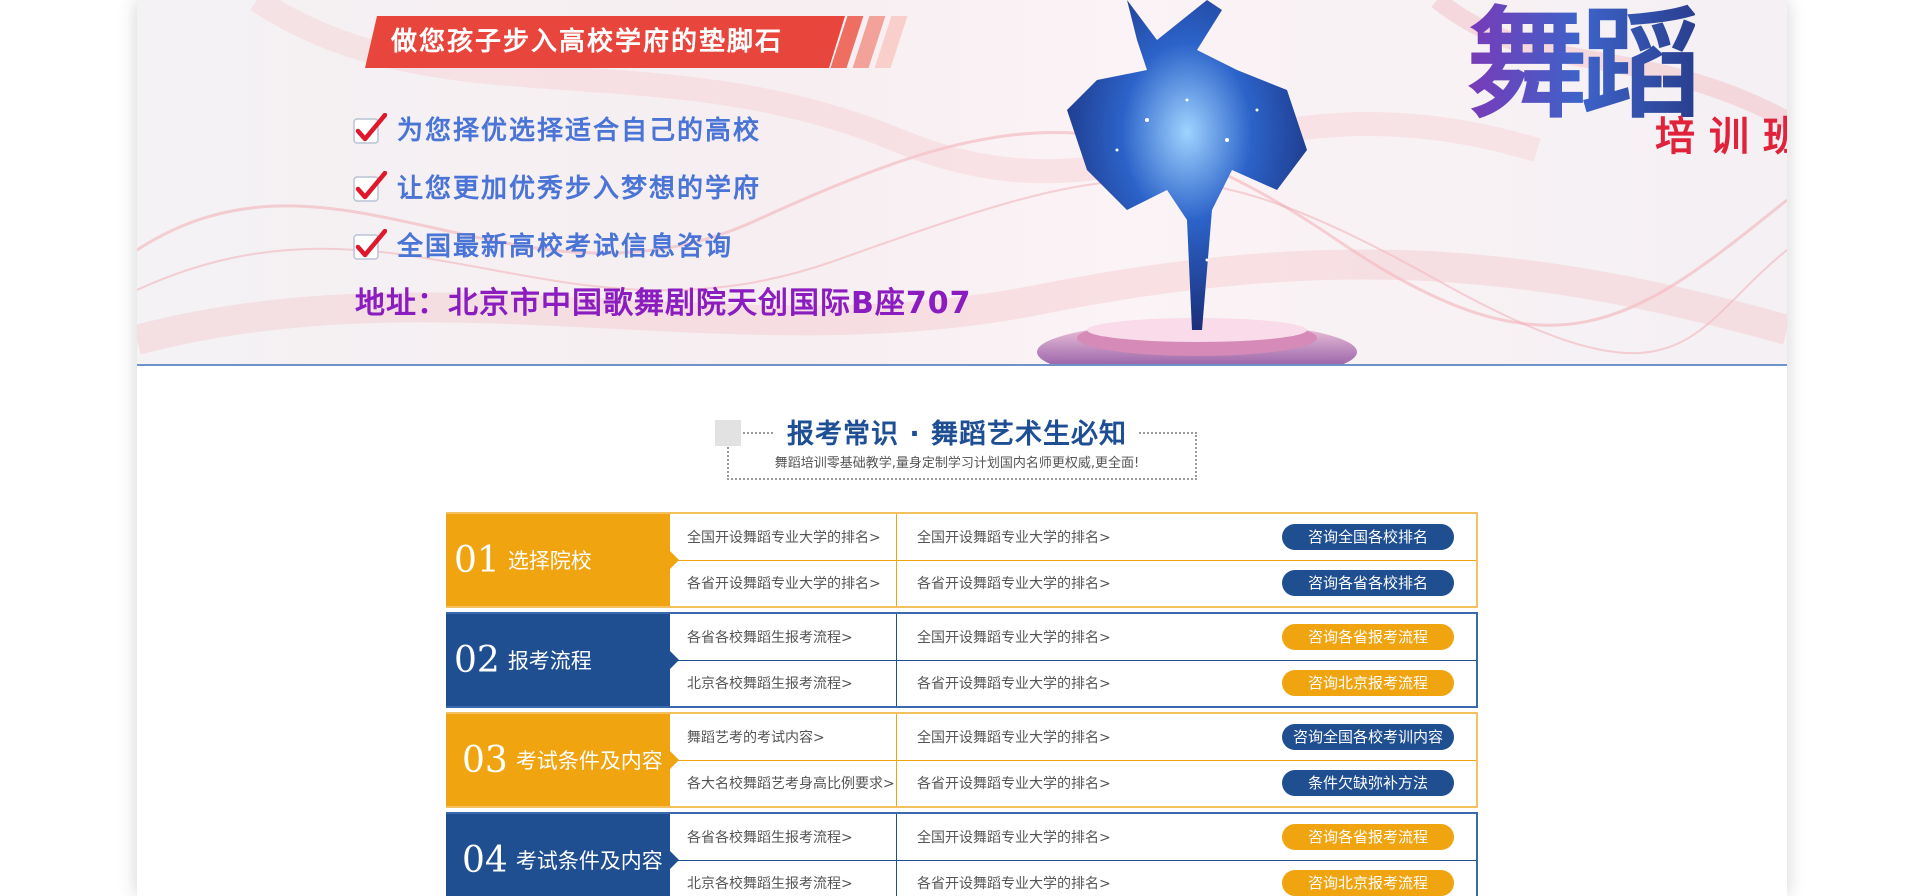 This screenshot has width=1920, height=896. Describe the element at coordinates (485, 760) in the screenshot. I see `category-number: 03` at that location.